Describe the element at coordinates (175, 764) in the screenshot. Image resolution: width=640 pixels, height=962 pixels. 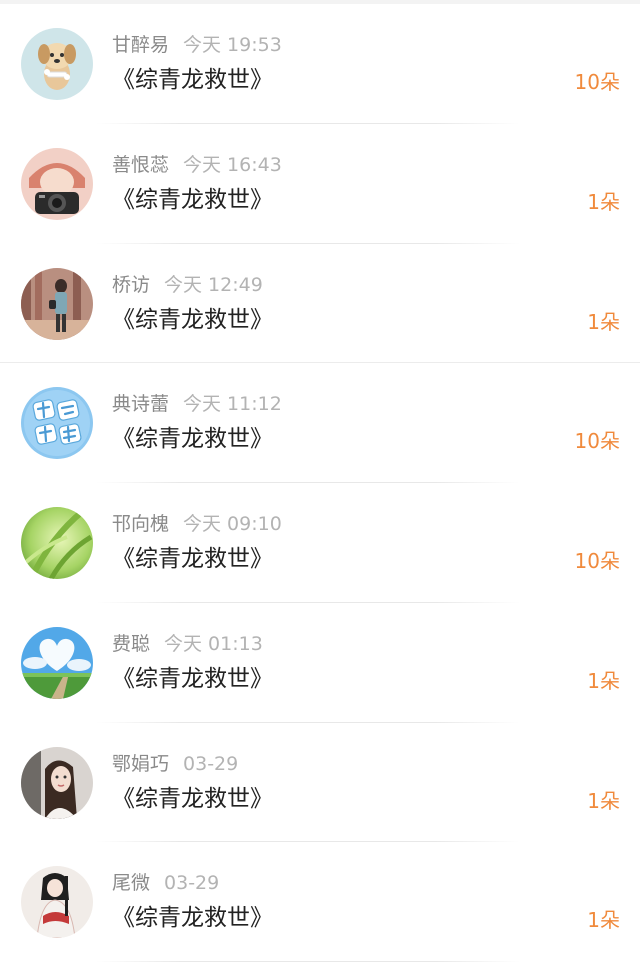
I see `item-meta: 鄂娟巧 03-29` at that location.